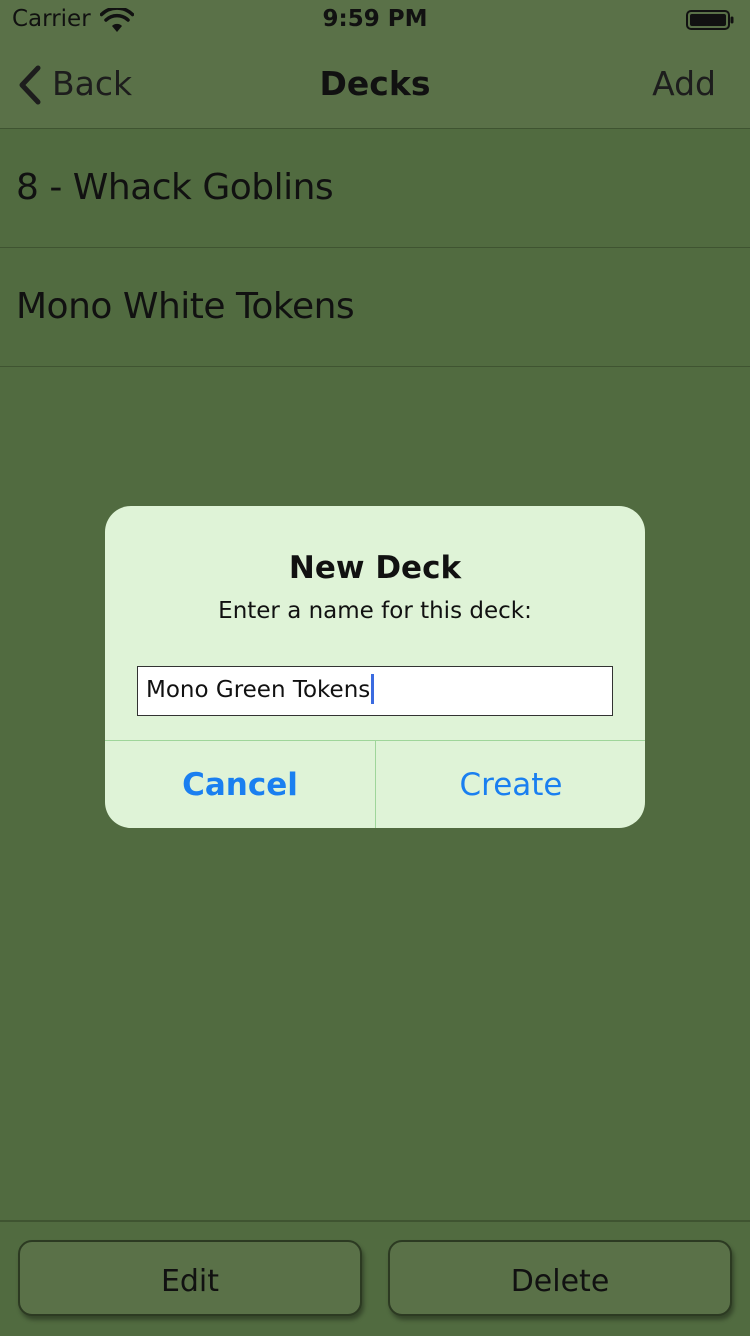 The image size is (750, 1336). I want to click on create-button-label: Create, so click(511, 785).